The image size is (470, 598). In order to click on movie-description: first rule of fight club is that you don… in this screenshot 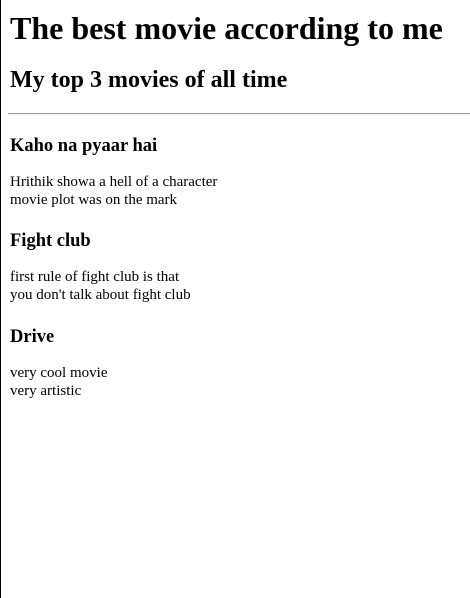, I will do `click(235, 286)`.